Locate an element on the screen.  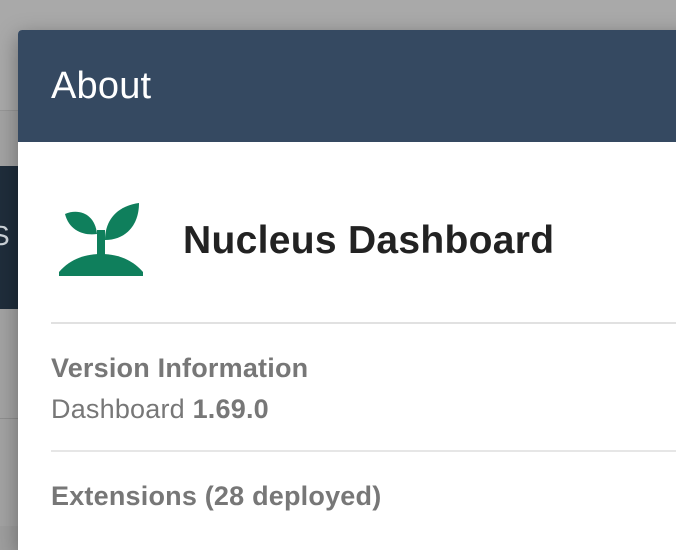
dialog-title: About is located at coordinates (101, 85).